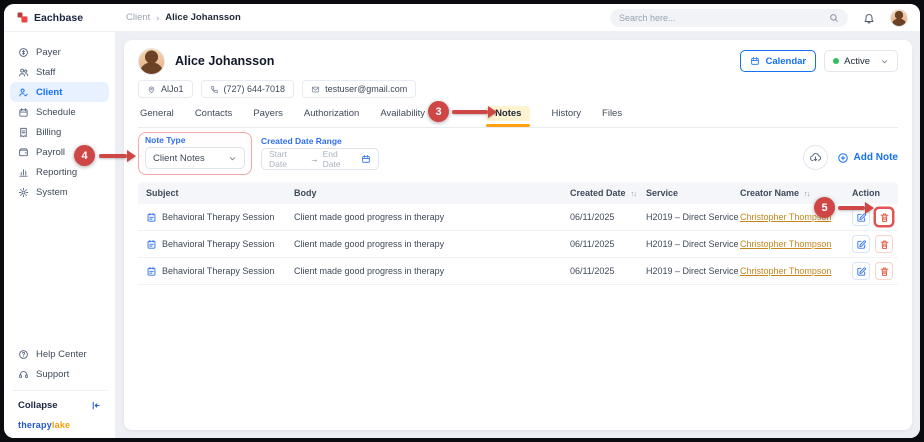  What do you see at coordinates (23, 52) in the screenshot?
I see `payer-icon` at bounding box center [23, 52].